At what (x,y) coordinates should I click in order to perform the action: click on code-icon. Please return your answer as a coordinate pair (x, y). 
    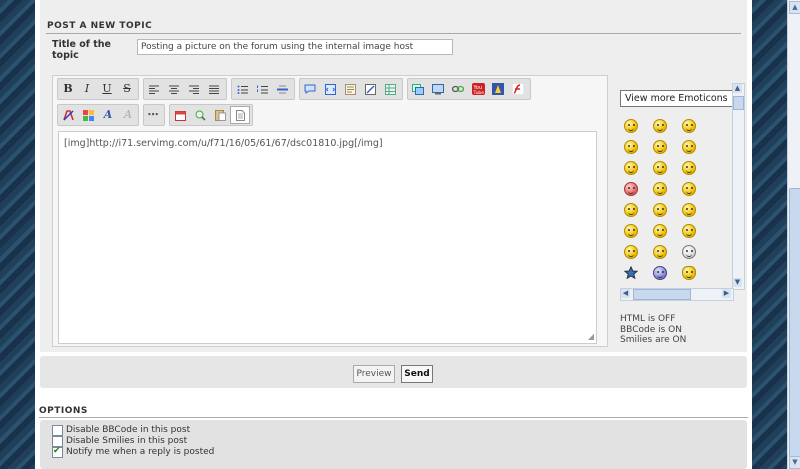
    Looking at the image, I should click on (330, 89).